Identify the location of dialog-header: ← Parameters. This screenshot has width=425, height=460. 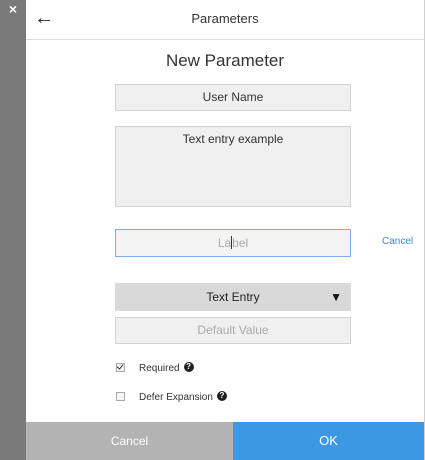
(225, 20).